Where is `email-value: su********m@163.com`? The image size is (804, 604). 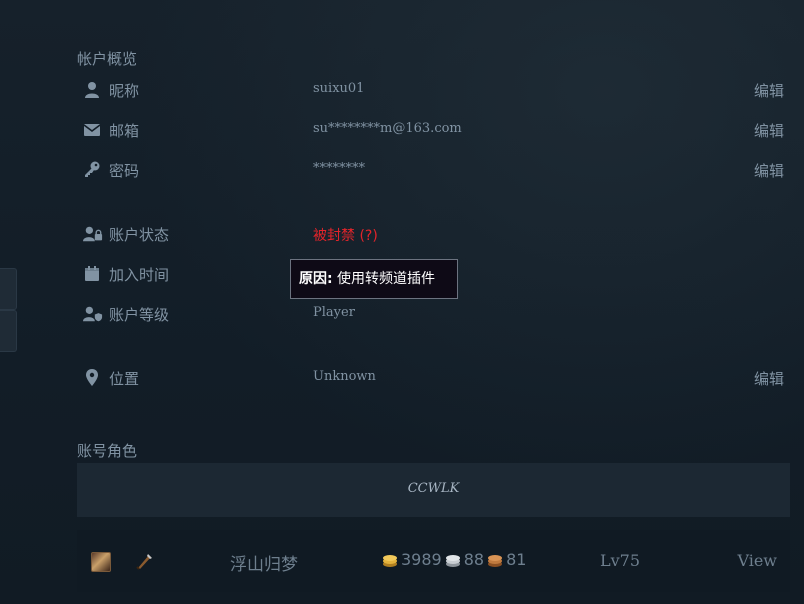
email-value: su********m@163.com is located at coordinates (387, 128).